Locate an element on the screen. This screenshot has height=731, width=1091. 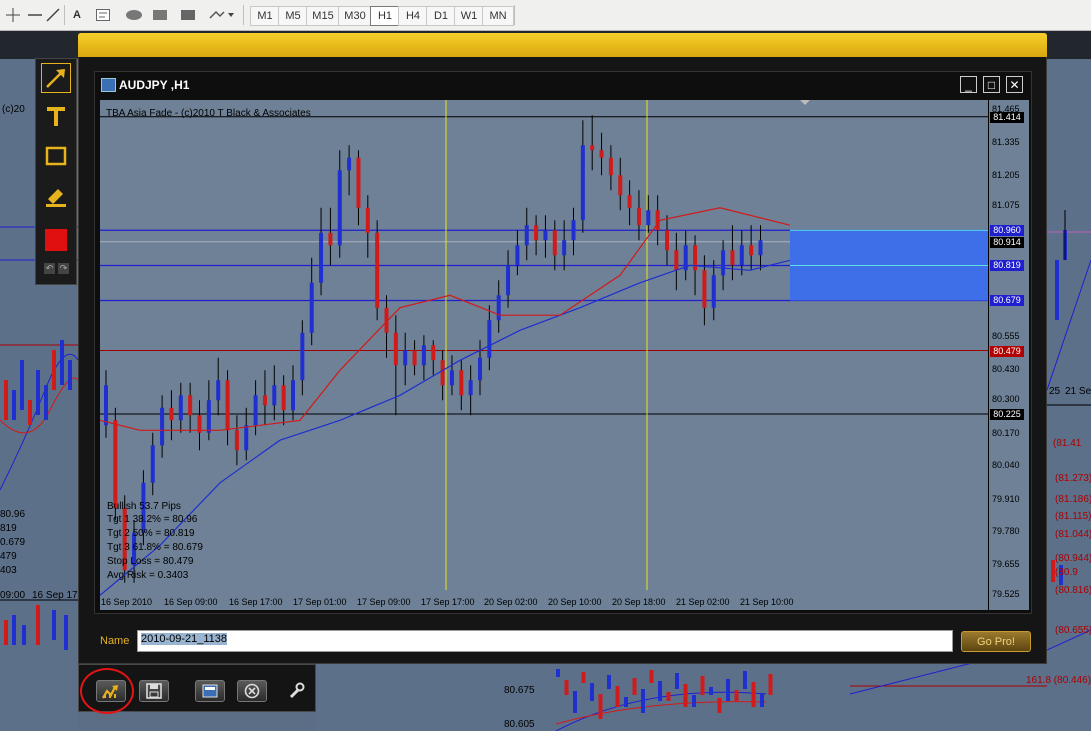
background-bottom-price: 80.675 is located at coordinates (519, 690).